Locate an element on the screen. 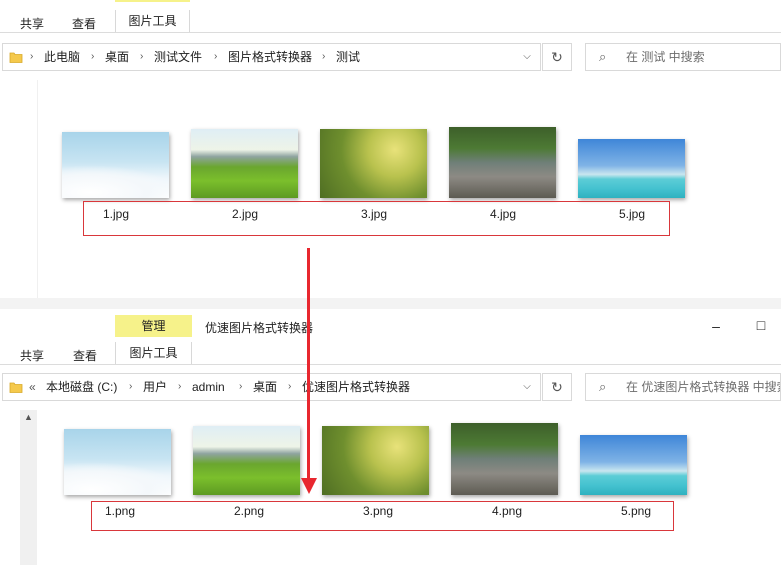  chevron-up-icon: ▲ is located at coordinates (28, 417).